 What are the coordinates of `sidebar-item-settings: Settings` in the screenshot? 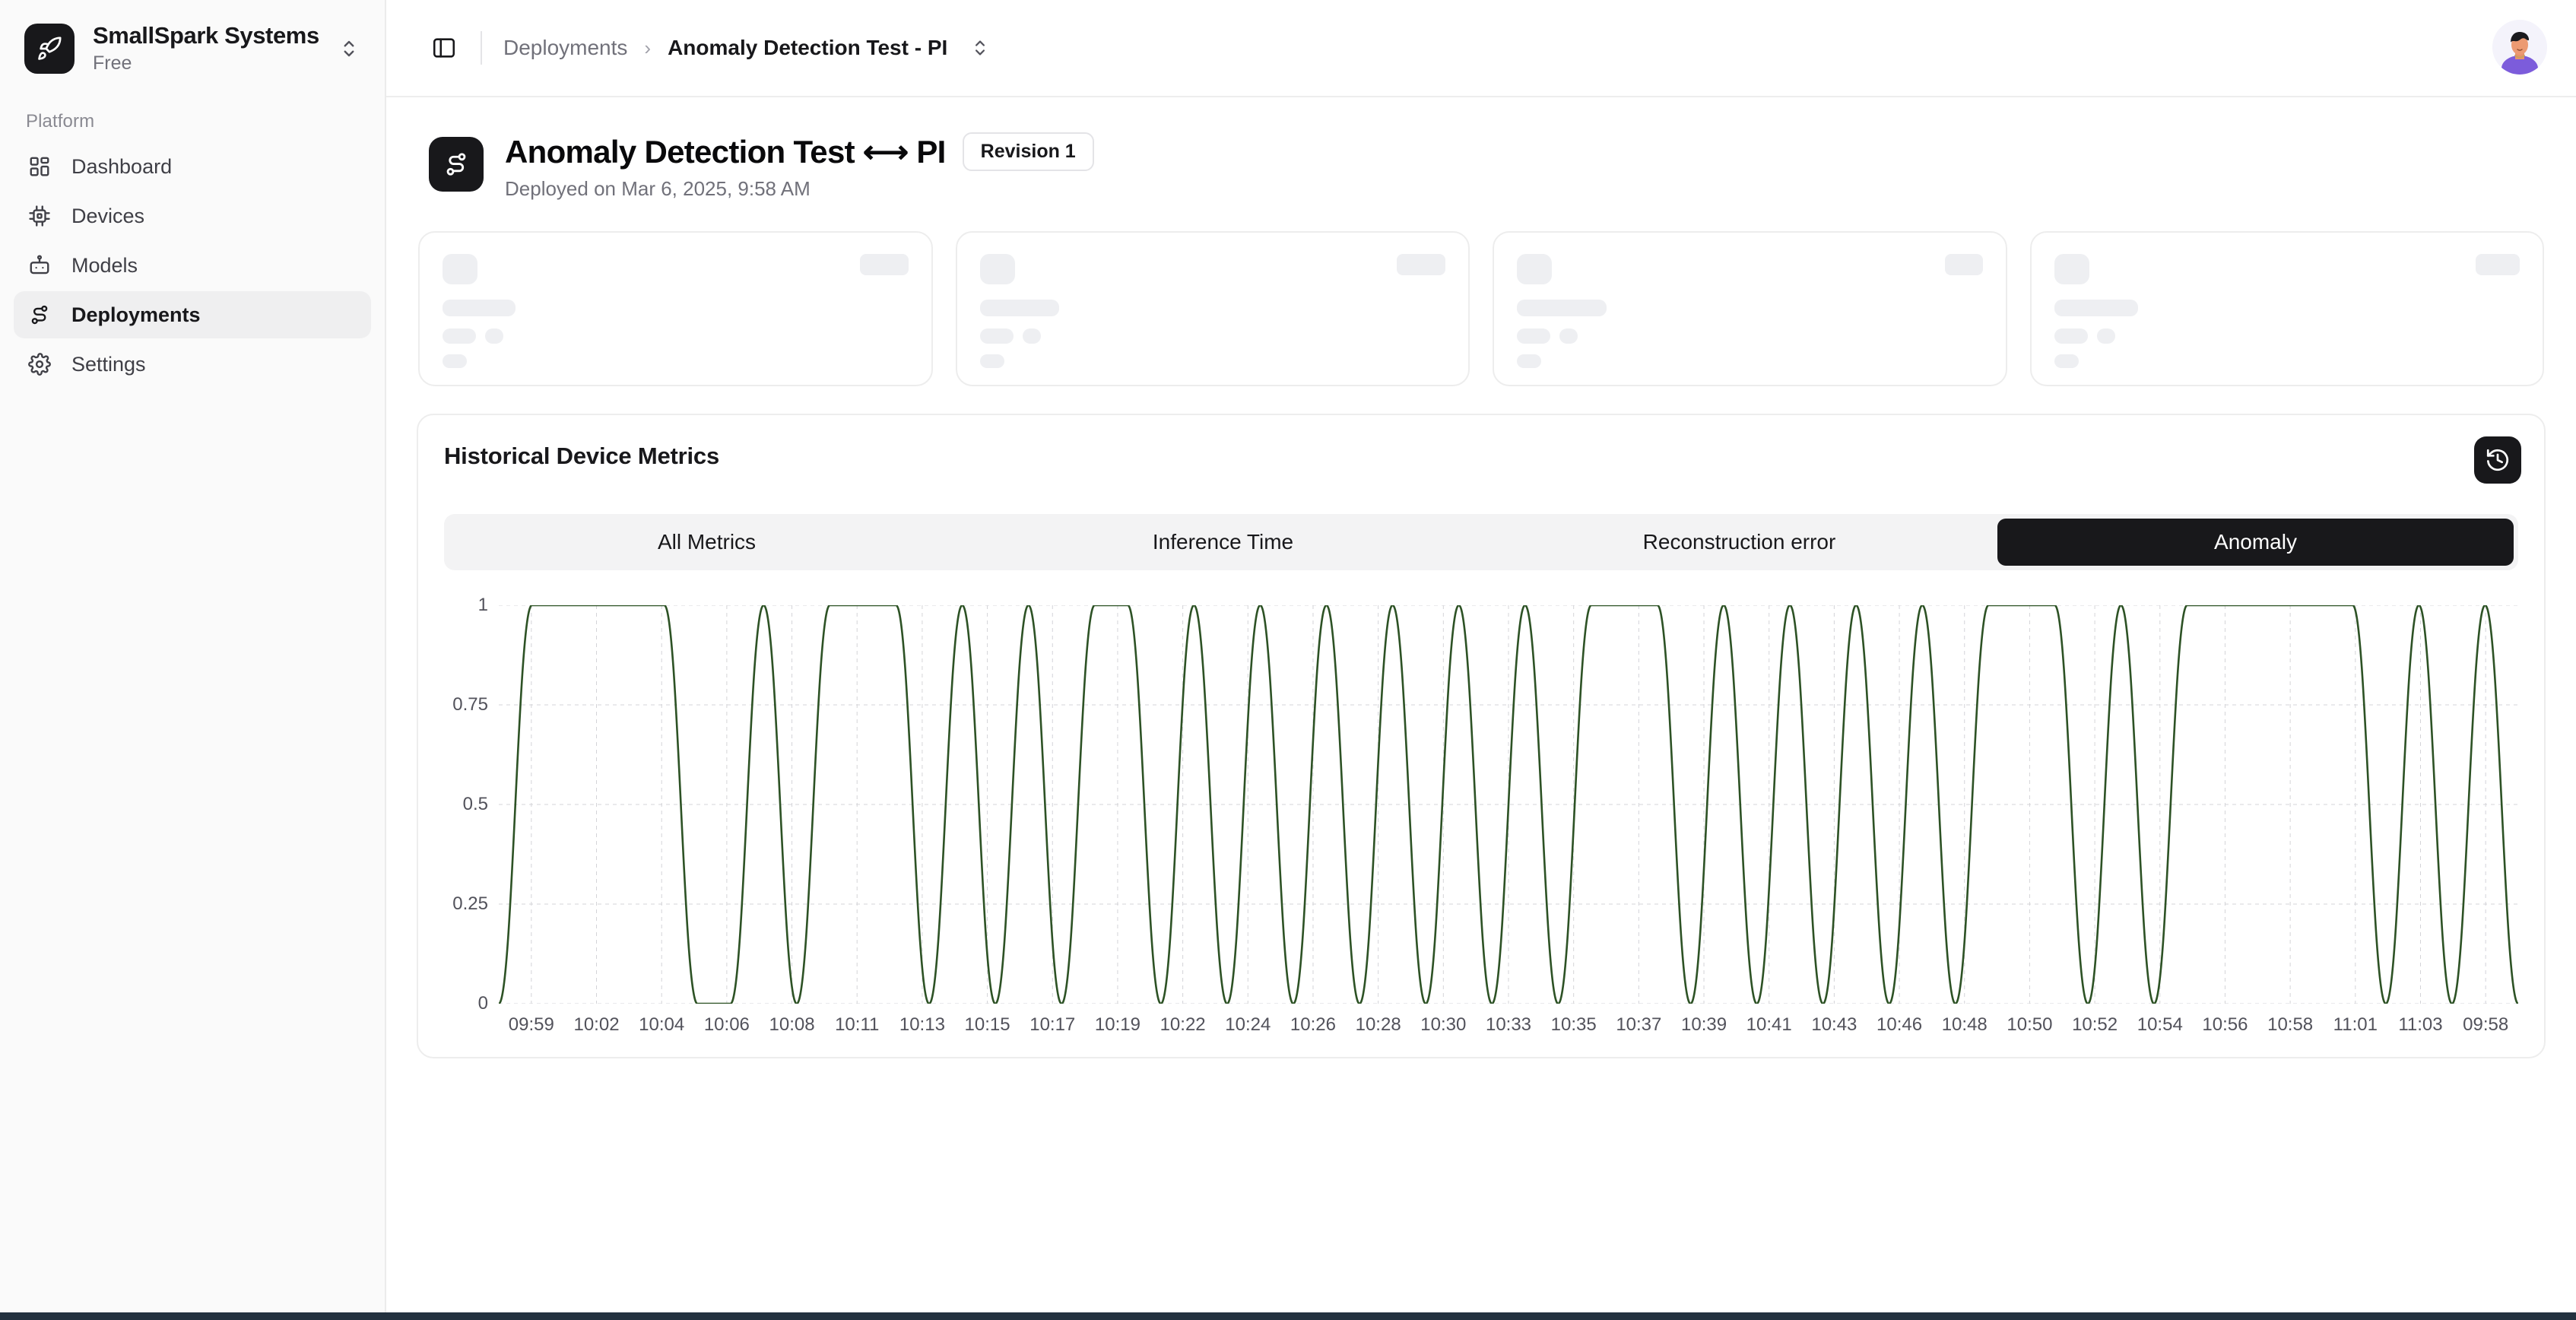 It's located at (192, 364).